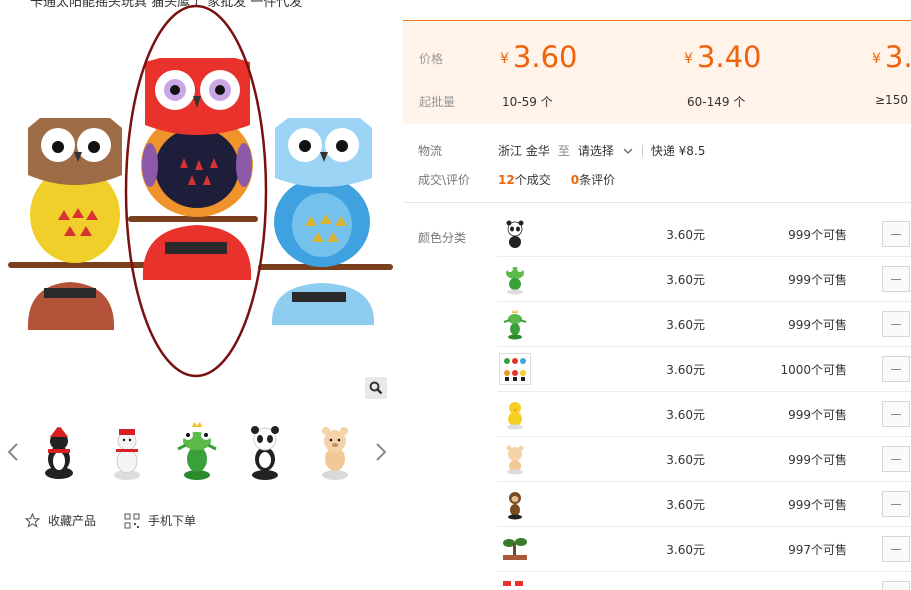 The height and width of the screenshot is (590, 911). I want to click on deals-row: 成交\评价 12个成交 0条评价, so click(509, 179).